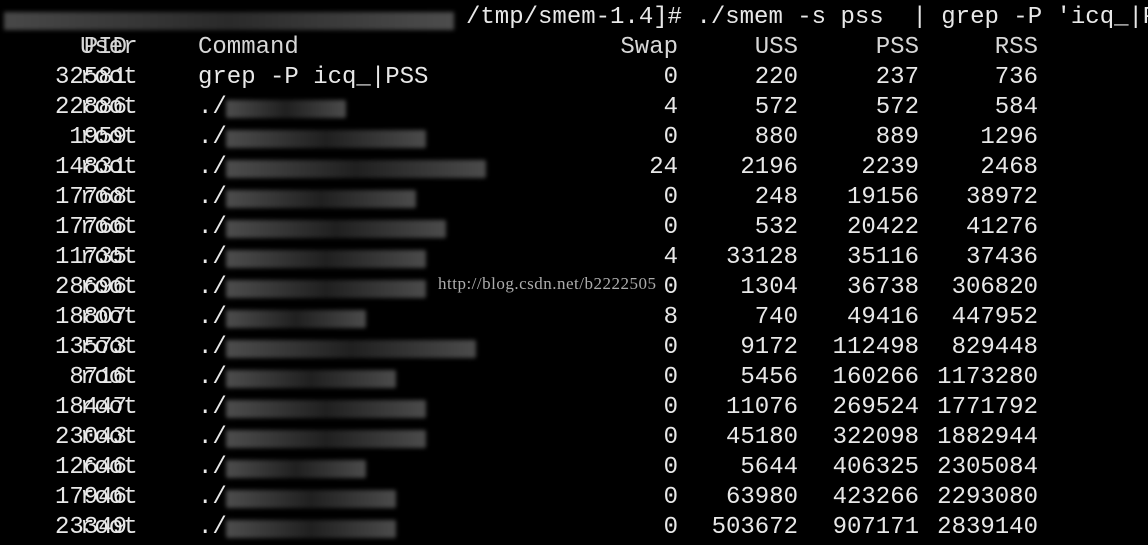  What do you see at coordinates (1001, 227) in the screenshot?
I see `rss-cell: 41276` at bounding box center [1001, 227].